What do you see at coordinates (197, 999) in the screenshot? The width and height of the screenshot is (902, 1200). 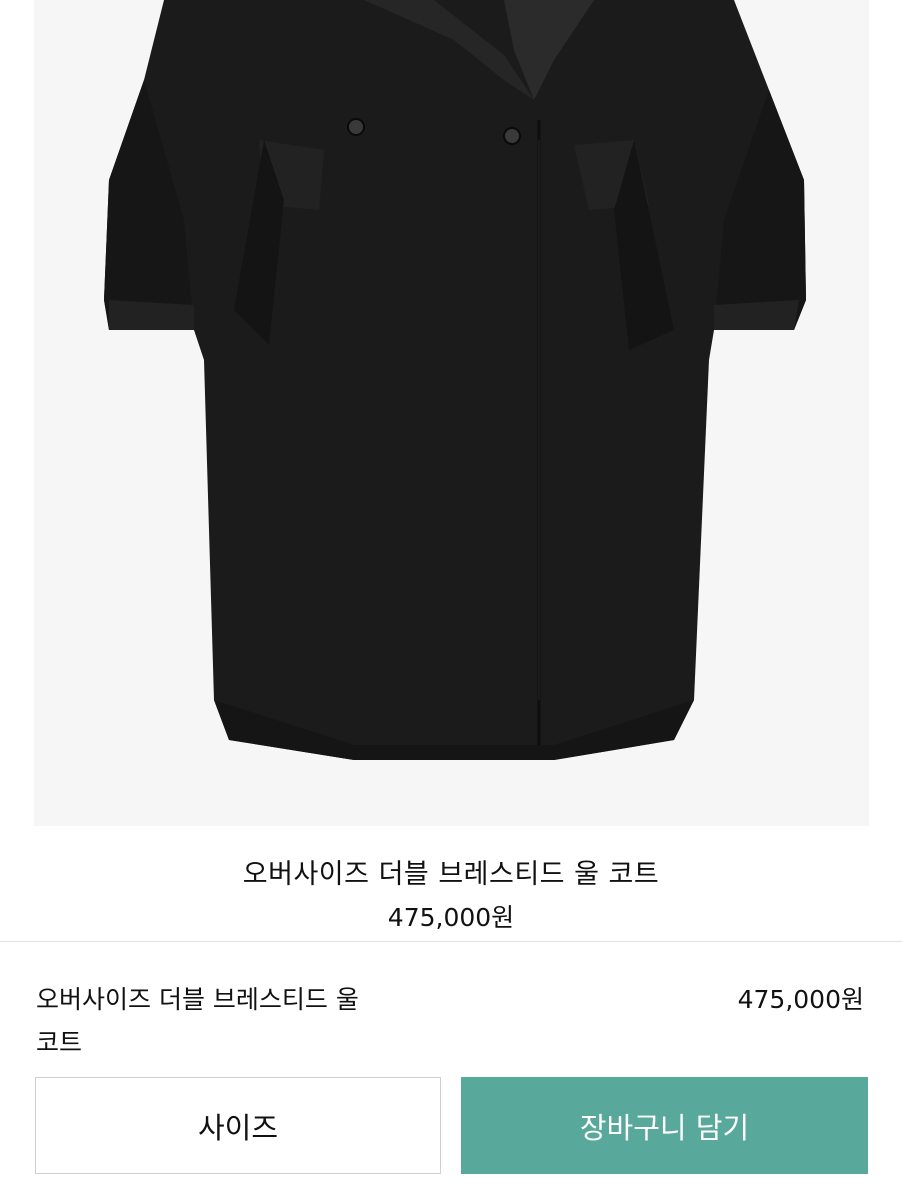 I see `sheet-product-name-line1: 오버사이즈 더블 브레스티드 울` at bounding box center [197, 999].